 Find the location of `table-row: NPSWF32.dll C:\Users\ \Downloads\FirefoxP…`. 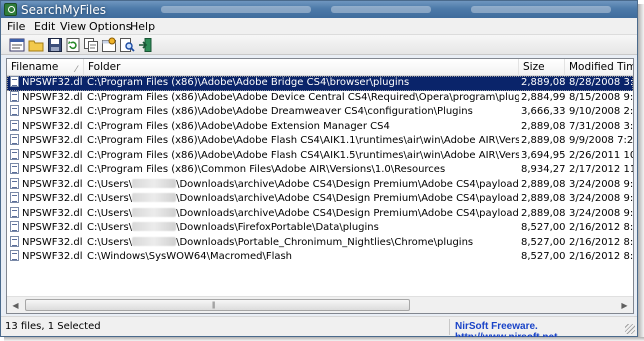

table-row: NPSWF32.dll C:\Users\ \Downloads\FirefoxP… is located at coordinates (320, 228).